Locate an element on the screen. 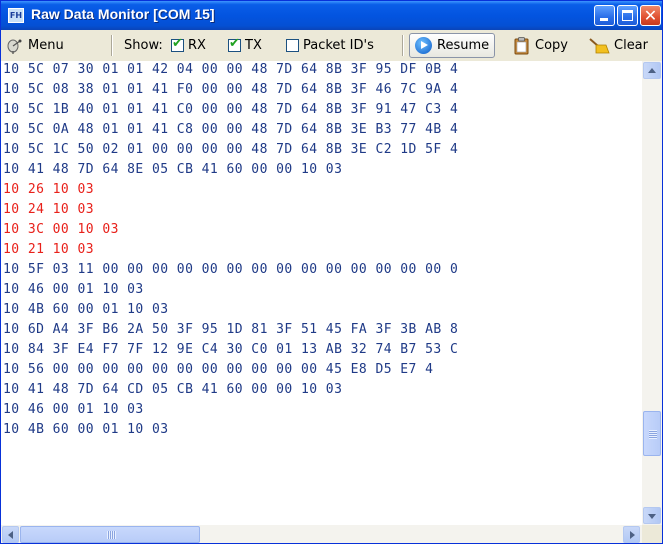 This screenshot has height=544, width=663. scroll-left-button is located at coordinates (10, 534).